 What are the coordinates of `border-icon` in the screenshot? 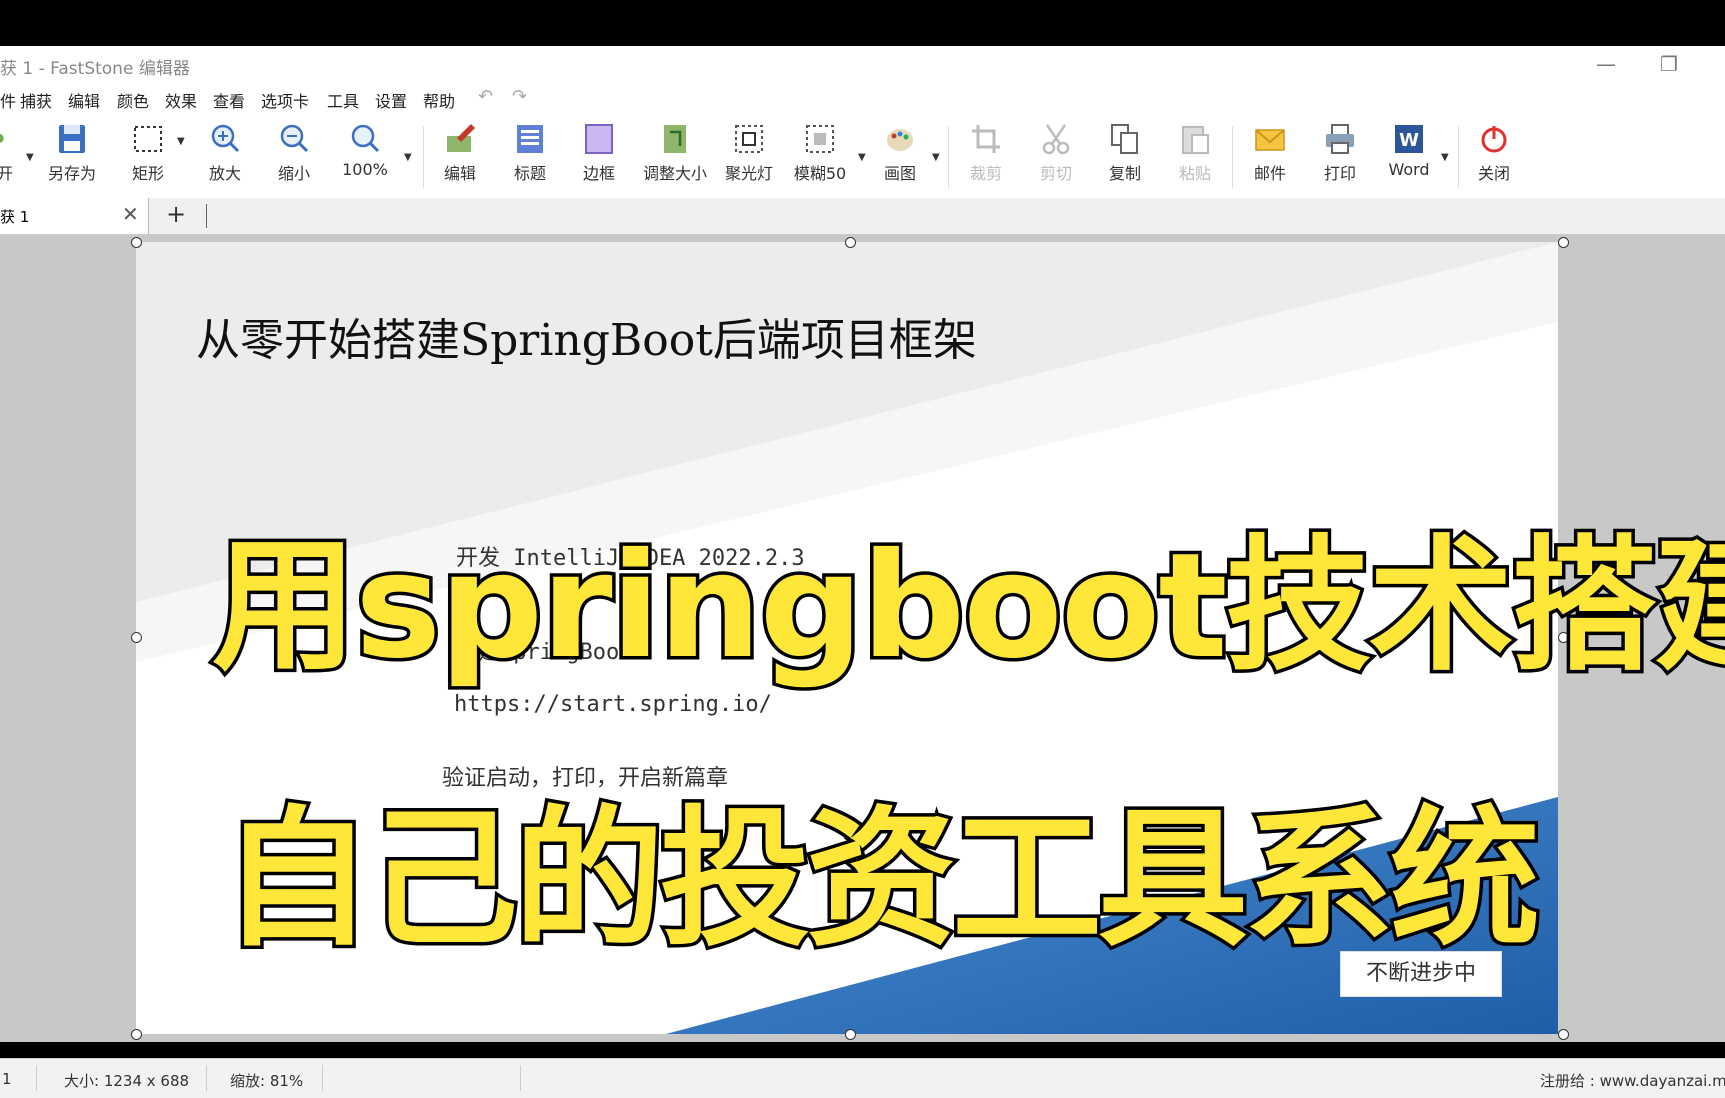 It's located at (599, 139).